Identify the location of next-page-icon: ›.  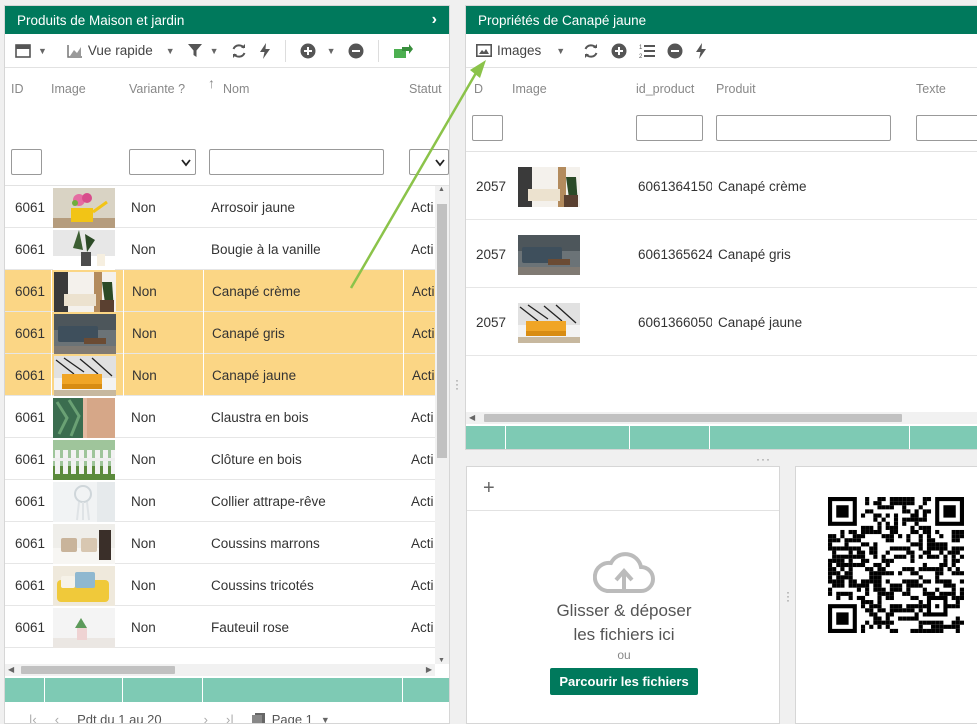
(206, 717).